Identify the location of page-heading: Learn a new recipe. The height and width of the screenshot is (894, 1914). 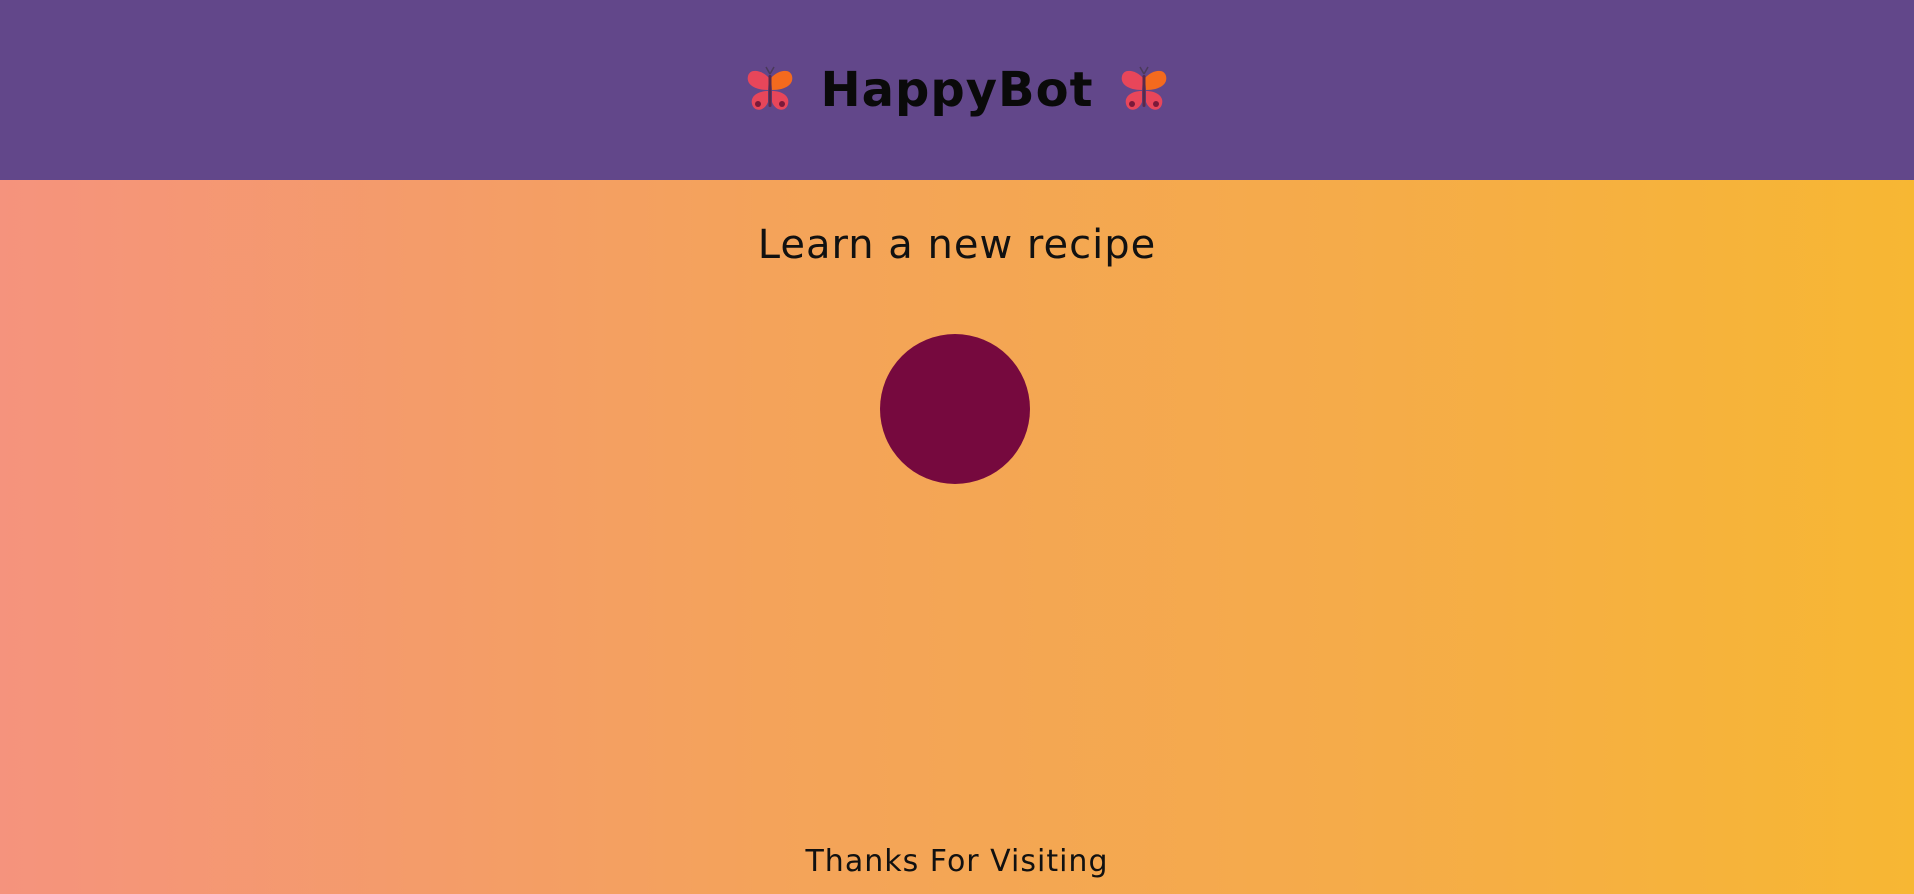
(957, 245).